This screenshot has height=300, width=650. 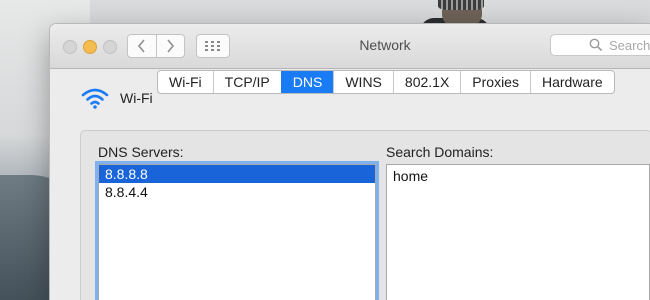 I want to click on titlebar: Network Search, so click(x=350, y=46).